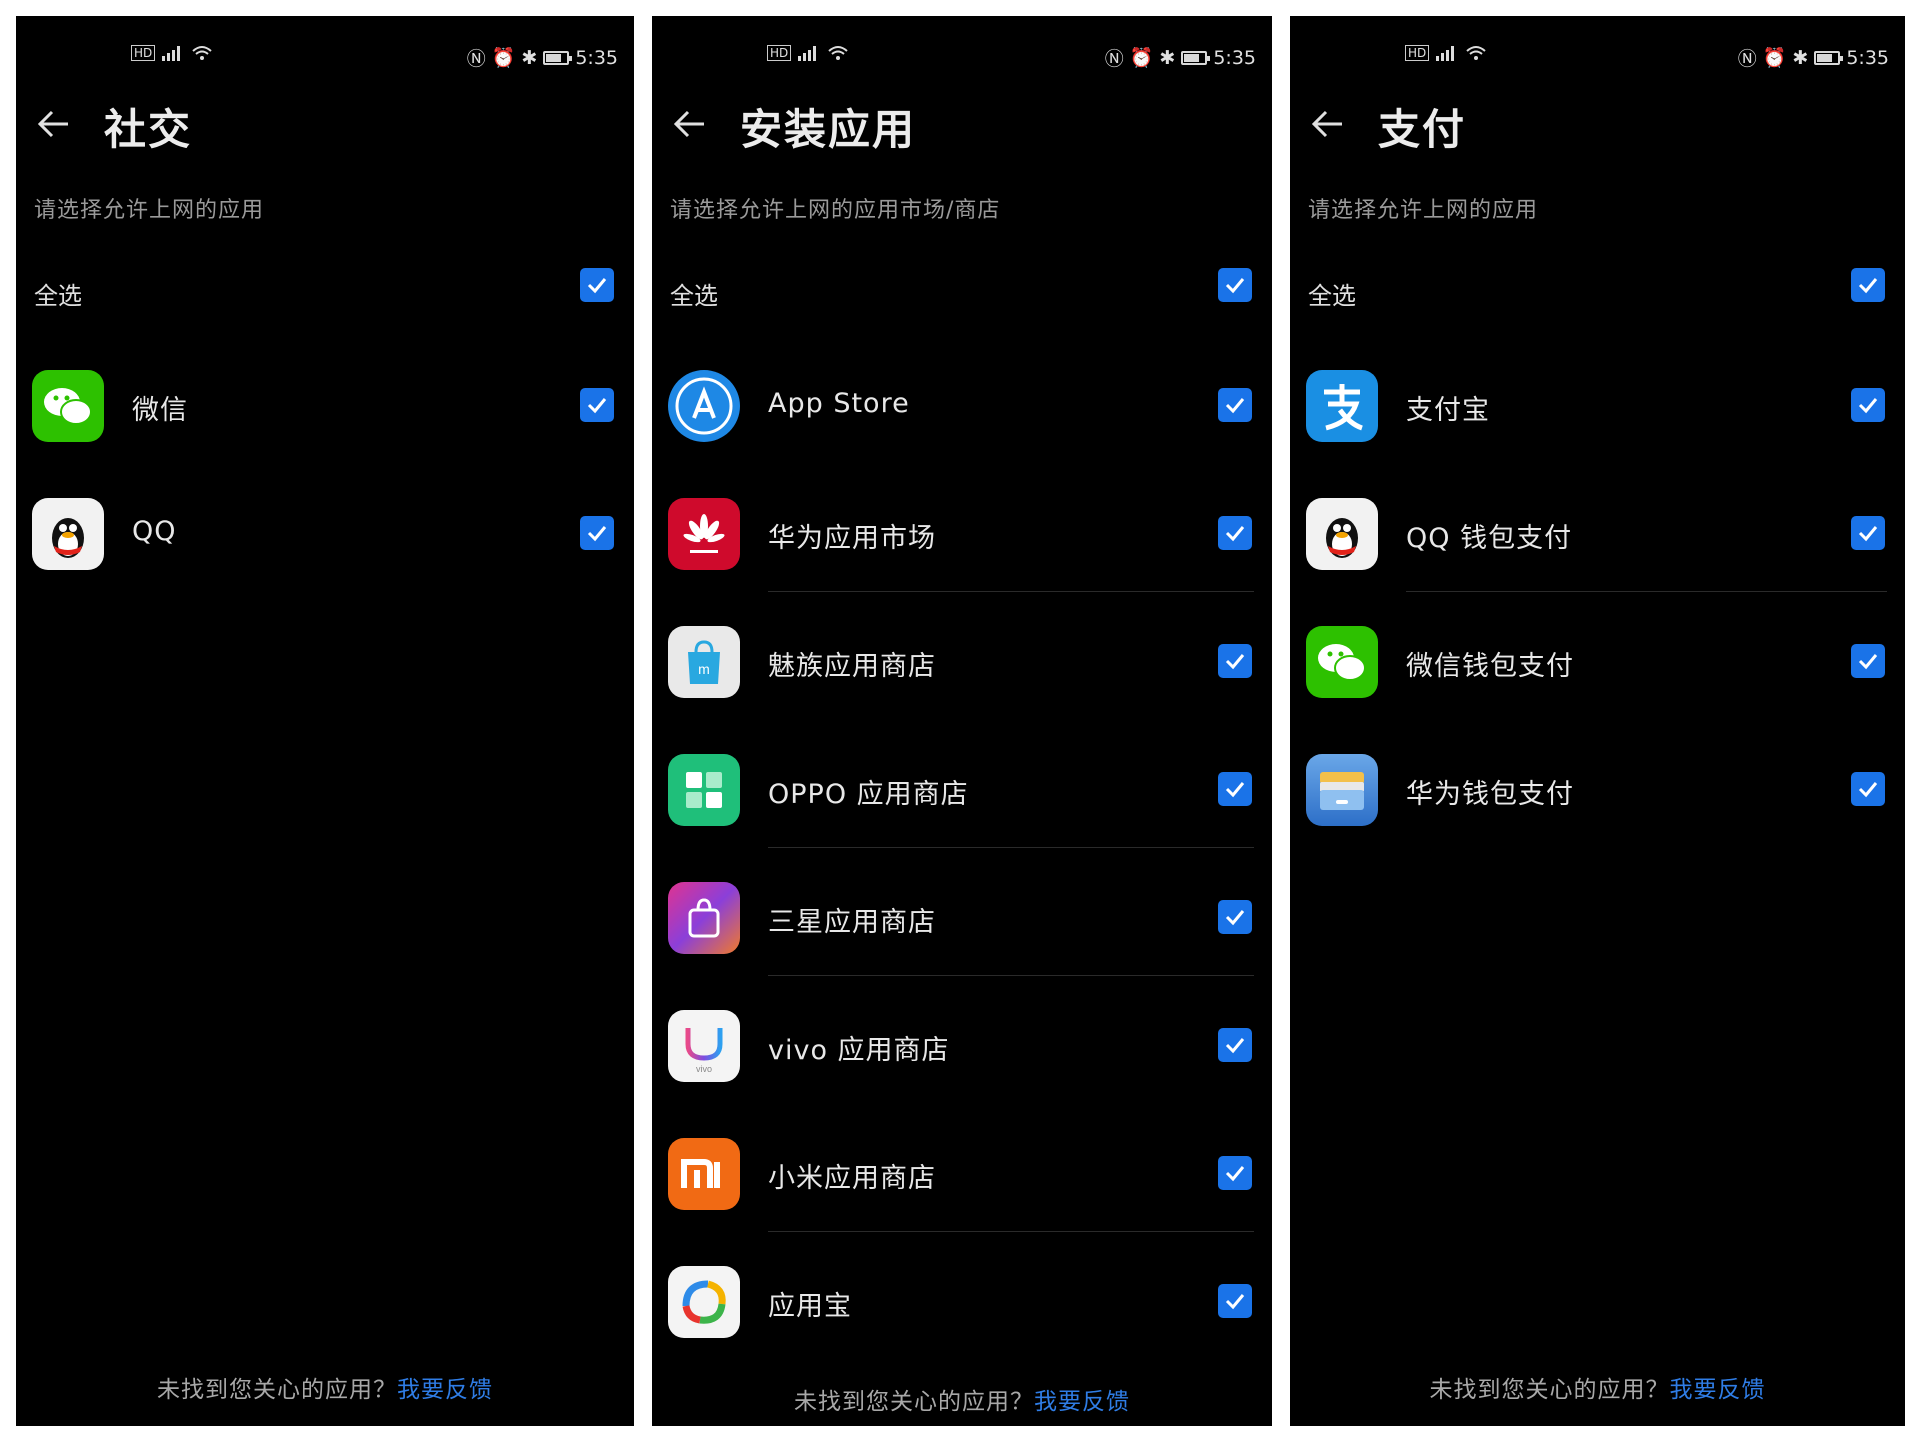 The height and width of the screenshot is (1440, 1920). What do you see at coordinates (1180, 57) in the screenshot?
I see `status-right-icons: Ⓝ ⏰ ✱ 5:35` at bounding box center [1180, 57].